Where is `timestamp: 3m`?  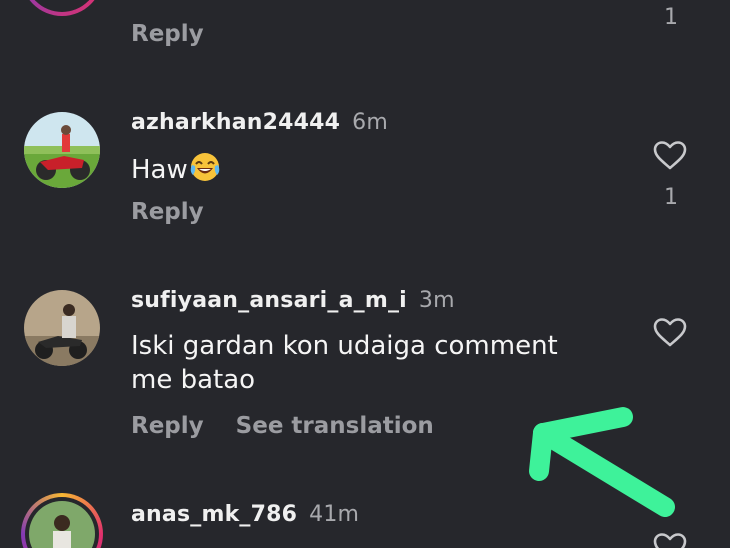 timestamp: 3m is located at coordinates (436, 300).